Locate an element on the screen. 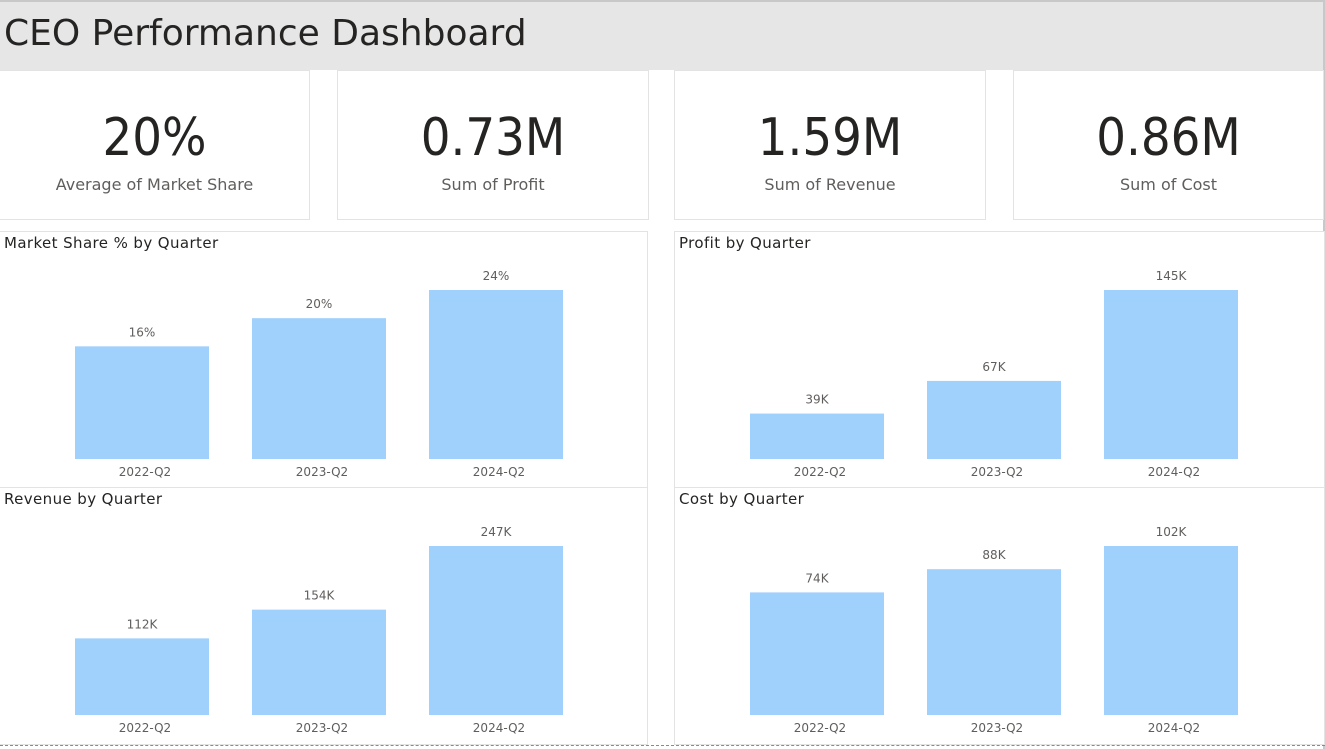  chart-title: Profit by Quarter is located at coordinates (745, 243).